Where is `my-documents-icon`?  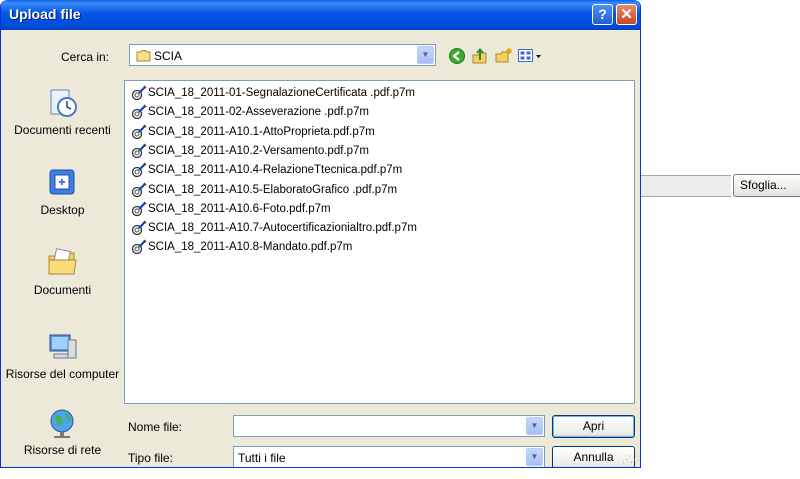
my-documents-icon is located at coordinates (62, 261).